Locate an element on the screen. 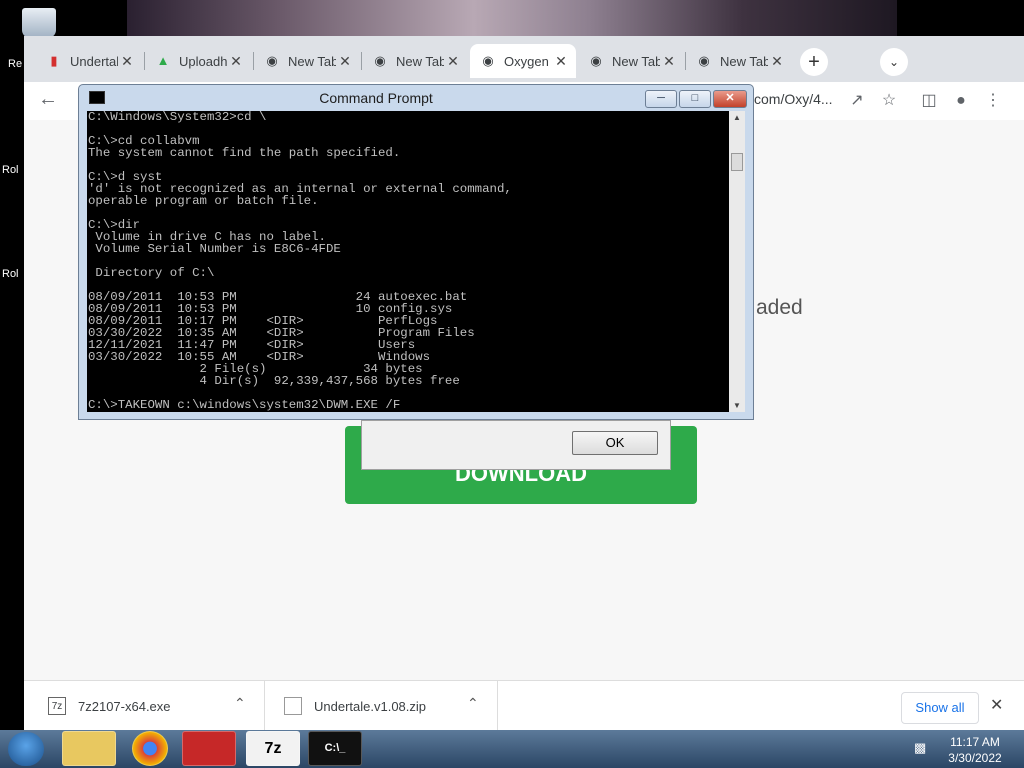 The width and height of the screenshot is (1024, 768). maximize-button: □ is located at coordinates (695, 99).